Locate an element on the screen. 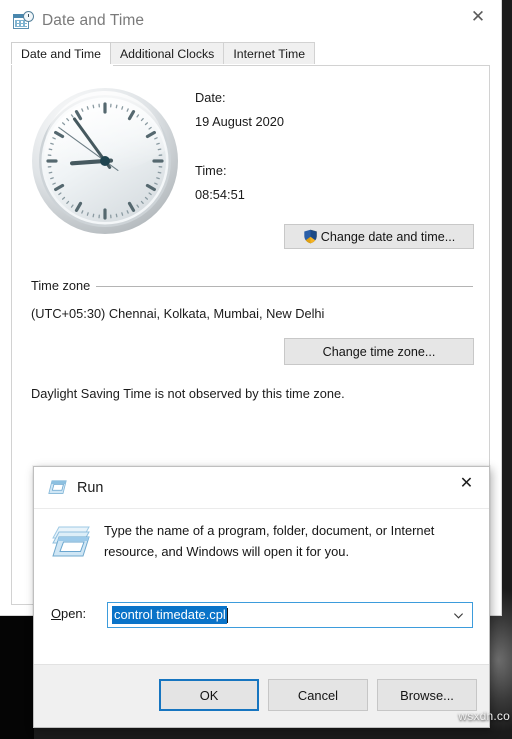 Image resolution: width=512 pixels, height=739 pixels. open-combobox: control timedate.cpl is located at coordinates (290, 615).